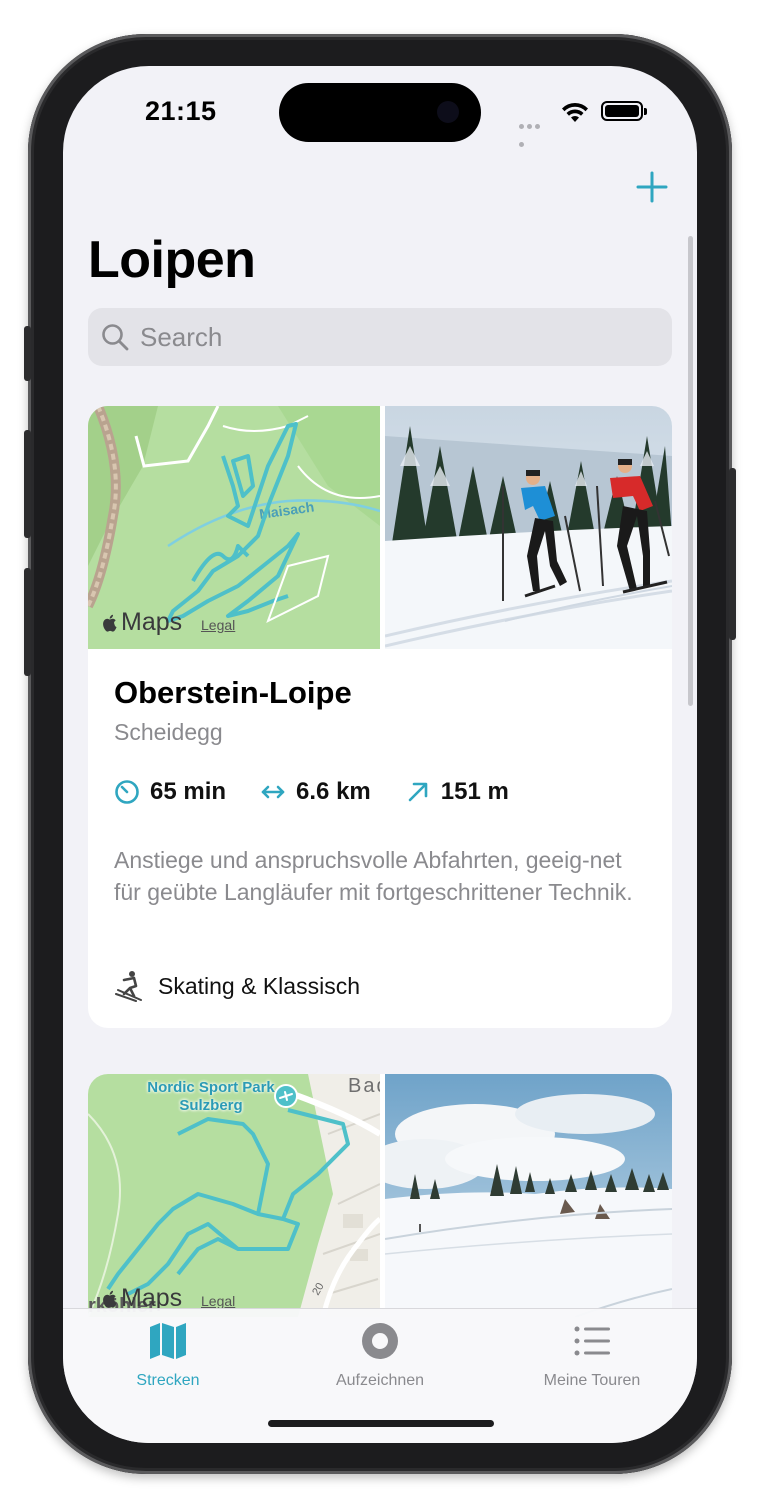 The image size is (760, 1508). I want to click on map-label-badha: Badha, so click(364, 1086).